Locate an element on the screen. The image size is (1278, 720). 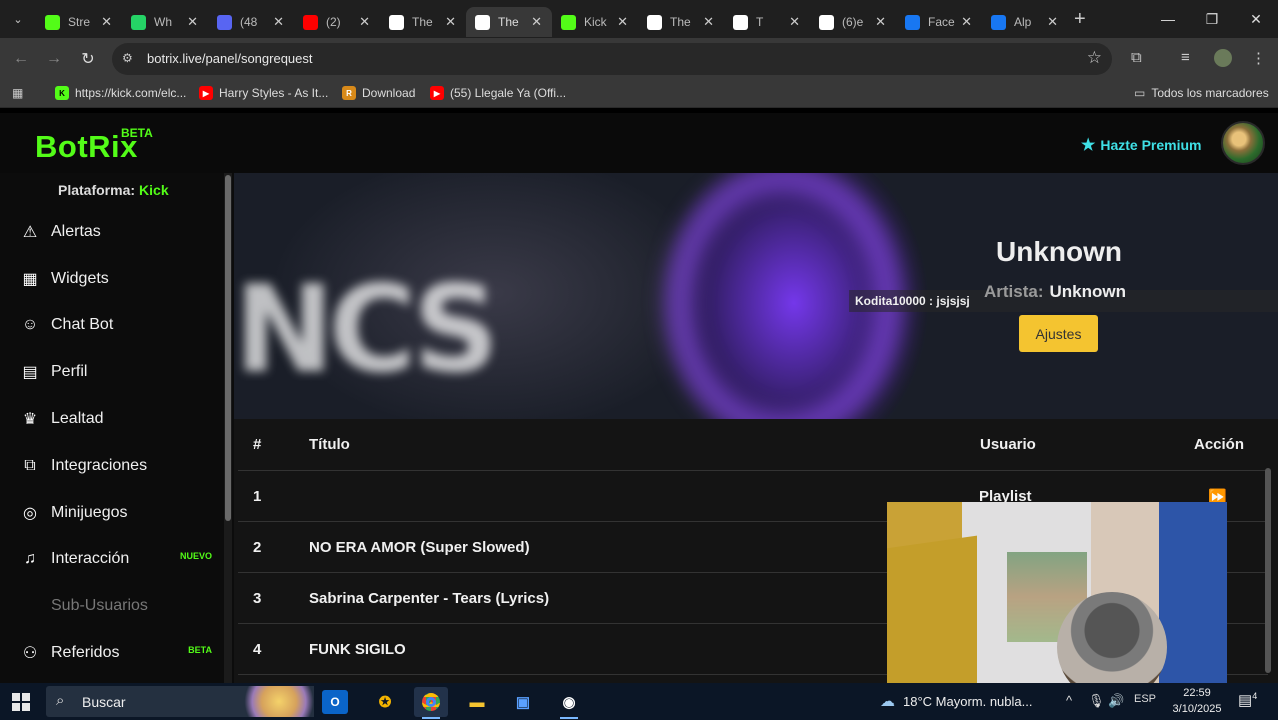
webcam-overlay is located at coordinates (1057, 596).